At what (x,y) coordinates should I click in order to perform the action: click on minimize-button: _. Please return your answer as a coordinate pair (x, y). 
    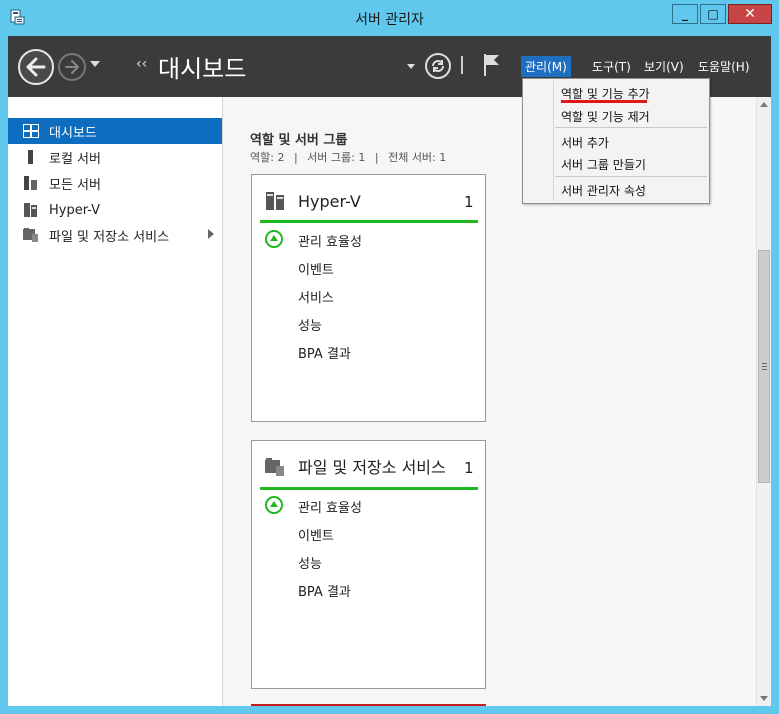
    Looking at the image, I should click on (685, 14).